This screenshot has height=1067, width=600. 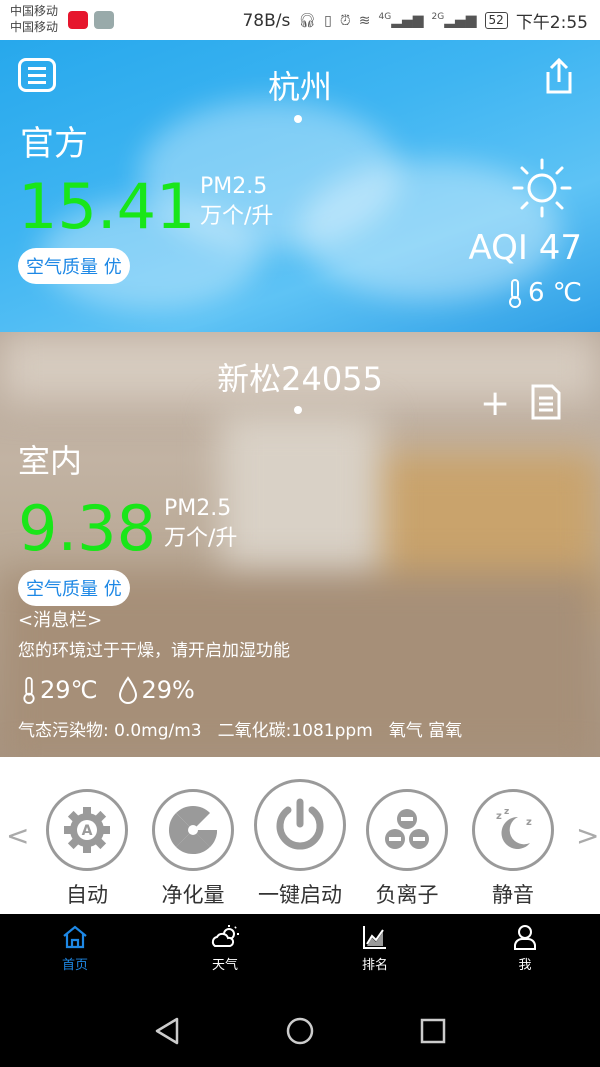 I want to click on tab-home-label: 首页, so click(x=74, y=965).